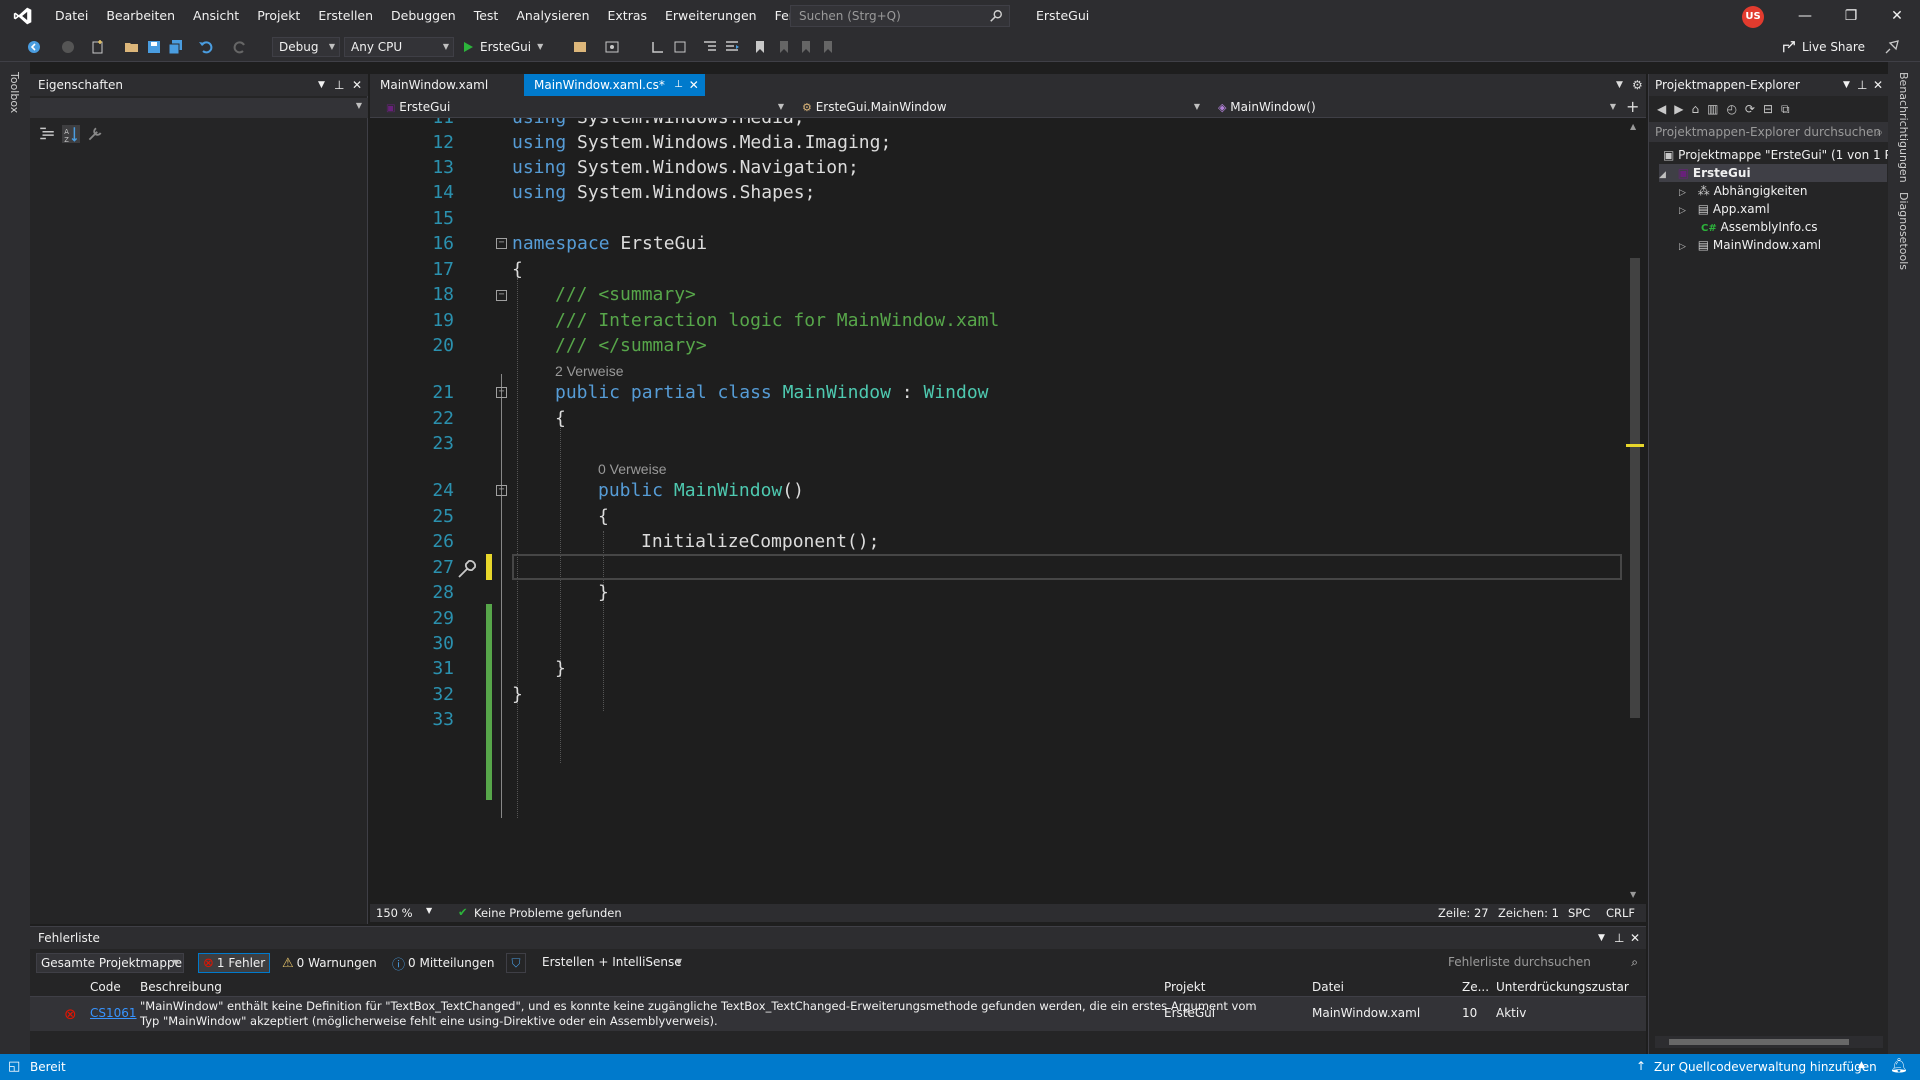 The height and width of the screenshot is (1080, 1920). What do you see at coordinates (1823, 47) in the screenshot?
I see `live-share-button: Live Share` at bounding box center [1823, 47].